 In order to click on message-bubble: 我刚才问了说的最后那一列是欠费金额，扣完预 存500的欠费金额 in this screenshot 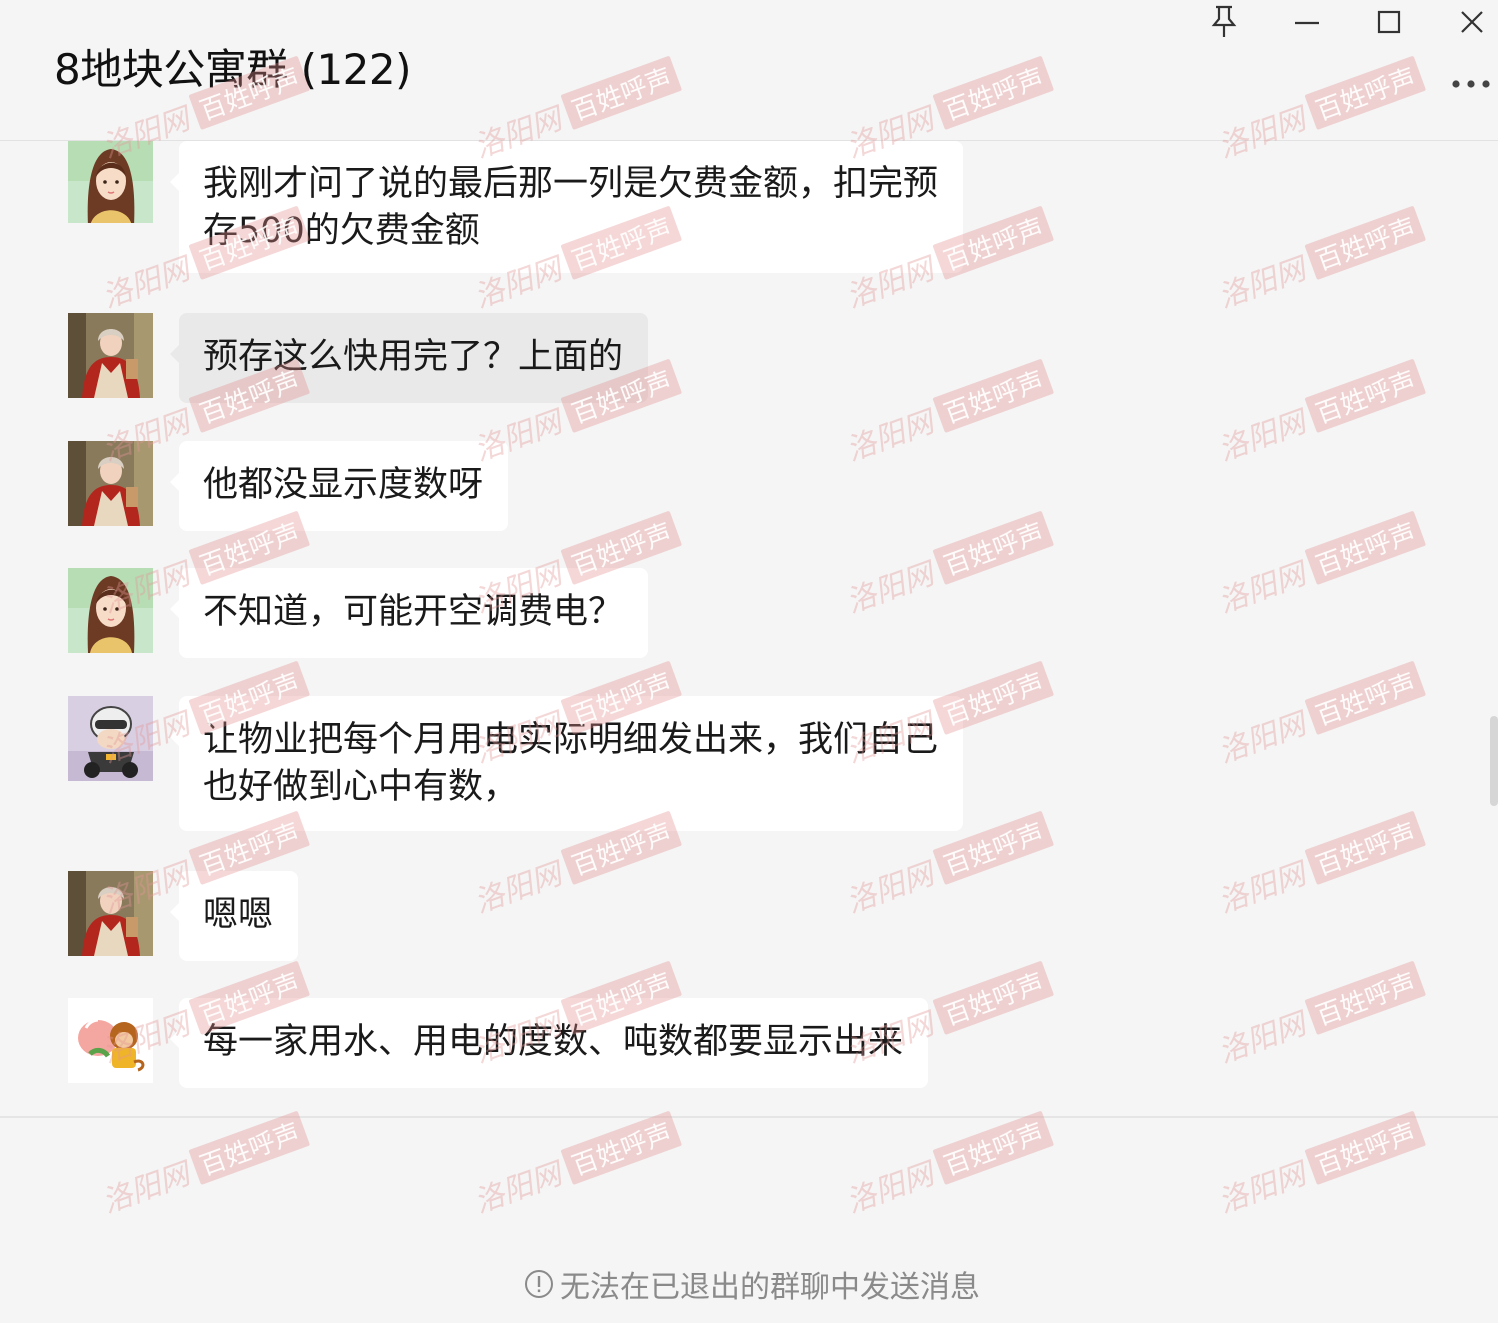, I will do `click(566, 207)`.